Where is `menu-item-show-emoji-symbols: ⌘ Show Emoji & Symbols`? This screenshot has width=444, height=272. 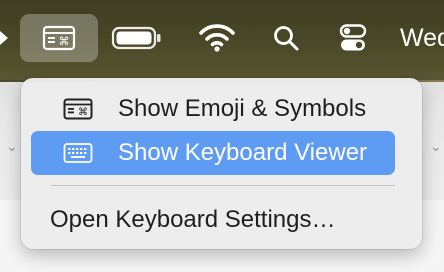 menu-item-show-emoji-symbols: ⌘ Show Emoji & Symbols is located at coordinates (213, 109).